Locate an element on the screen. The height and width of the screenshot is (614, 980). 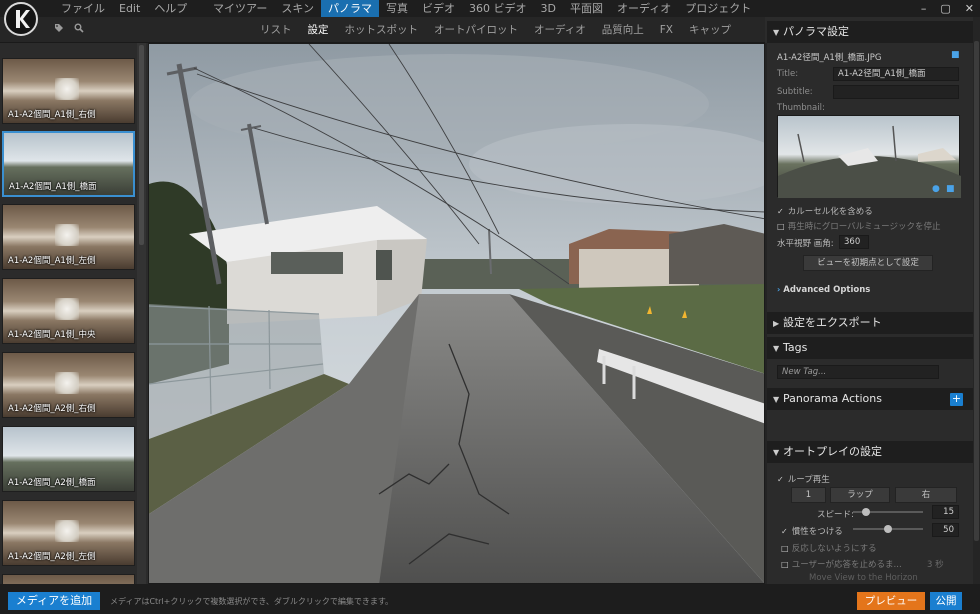
export-settings-header: ▶ 設定をエクスポート is located at coordinates (870, 323).